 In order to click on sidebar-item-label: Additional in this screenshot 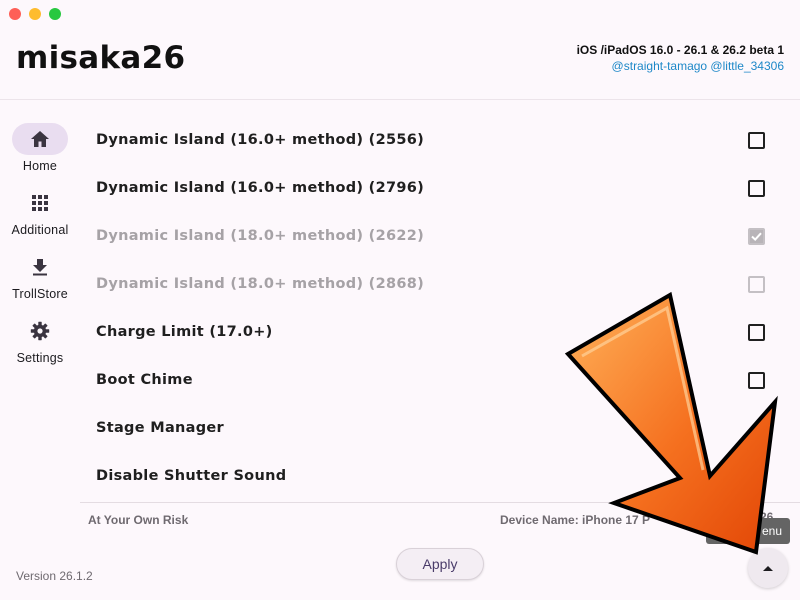, I will do `click(40, 230)`.